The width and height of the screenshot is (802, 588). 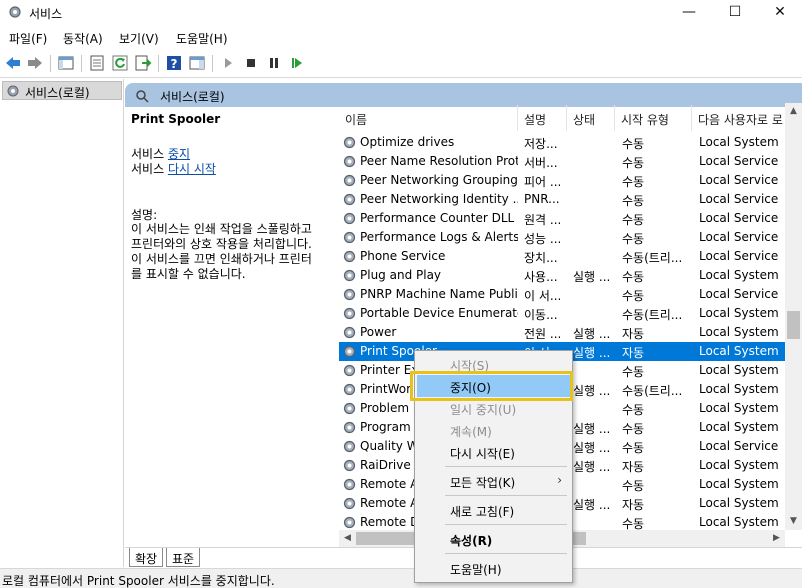 What do you see at coordinates (793, 325) in the screenshot?
I see `scroll-thumb` at bounding box center [793, 325].